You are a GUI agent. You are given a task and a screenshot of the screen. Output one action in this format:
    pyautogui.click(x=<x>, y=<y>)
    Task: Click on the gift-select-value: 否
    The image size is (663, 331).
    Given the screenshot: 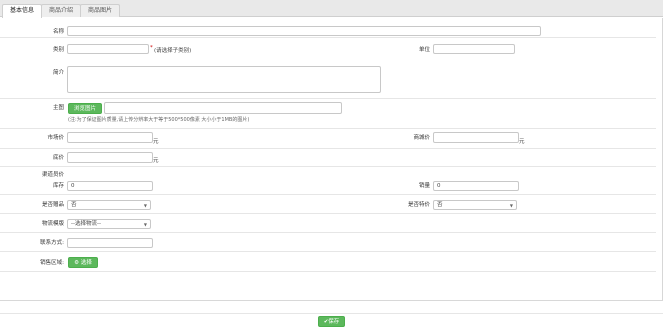 What is the action you would take?
    pyautogui.click(x=74, y=205)
    